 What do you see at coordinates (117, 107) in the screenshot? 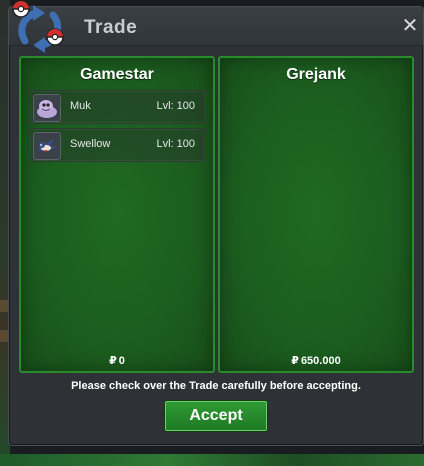
I see `trade-item-slot: Muk Lvl: 100` at bounding box center [117, 107].